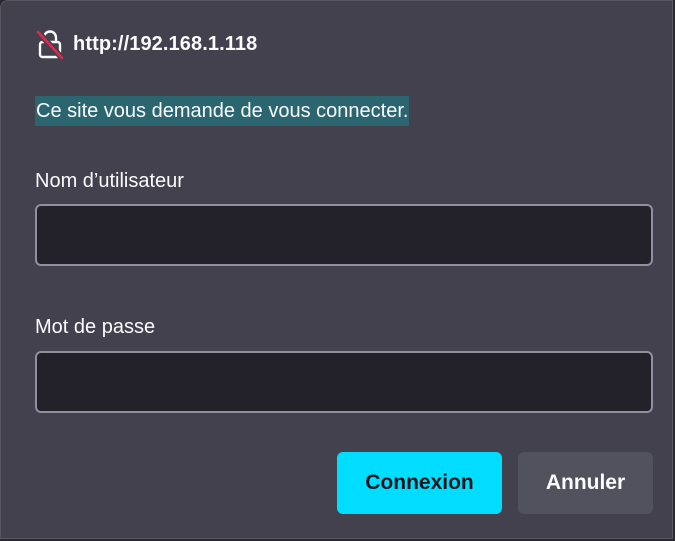  I want to click on password-label: Mot de passe, so click(95, 327).